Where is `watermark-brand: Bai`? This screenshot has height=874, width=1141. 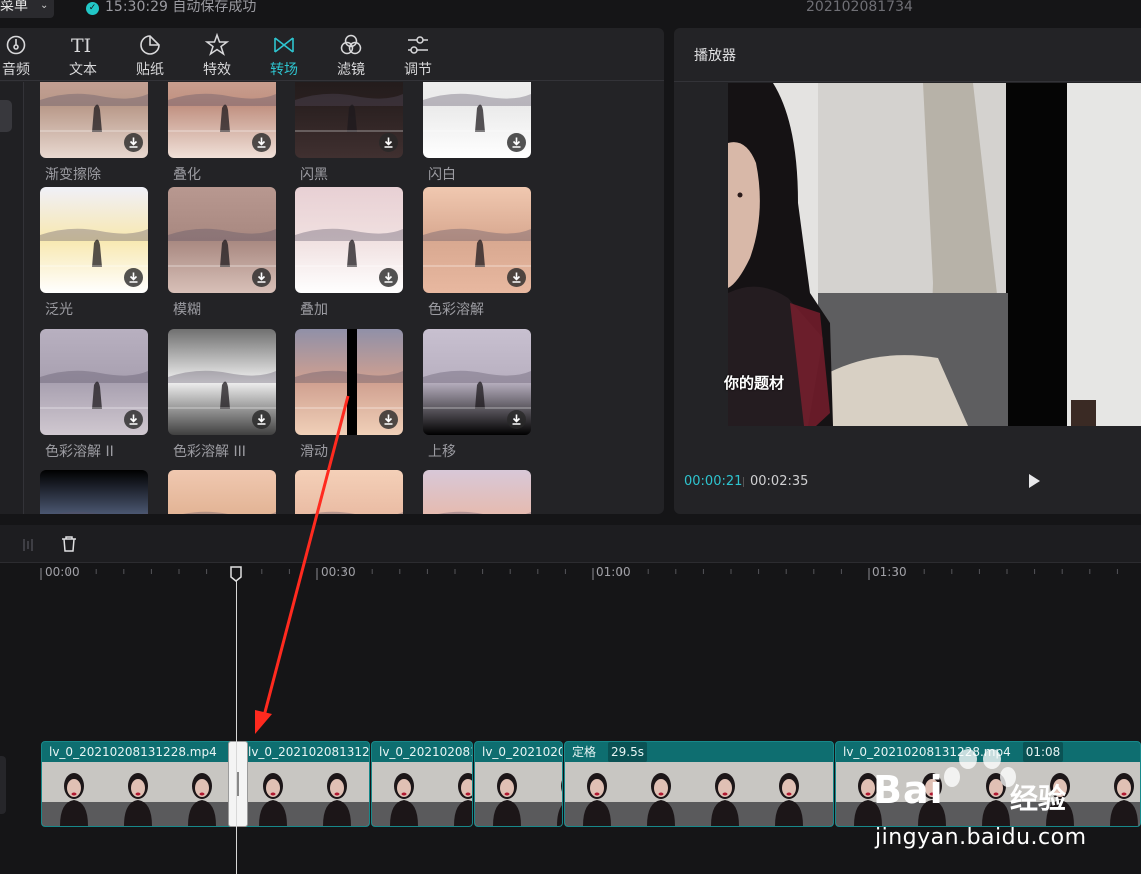 watermark-brand: Bai is located at coordinates (908, 790).